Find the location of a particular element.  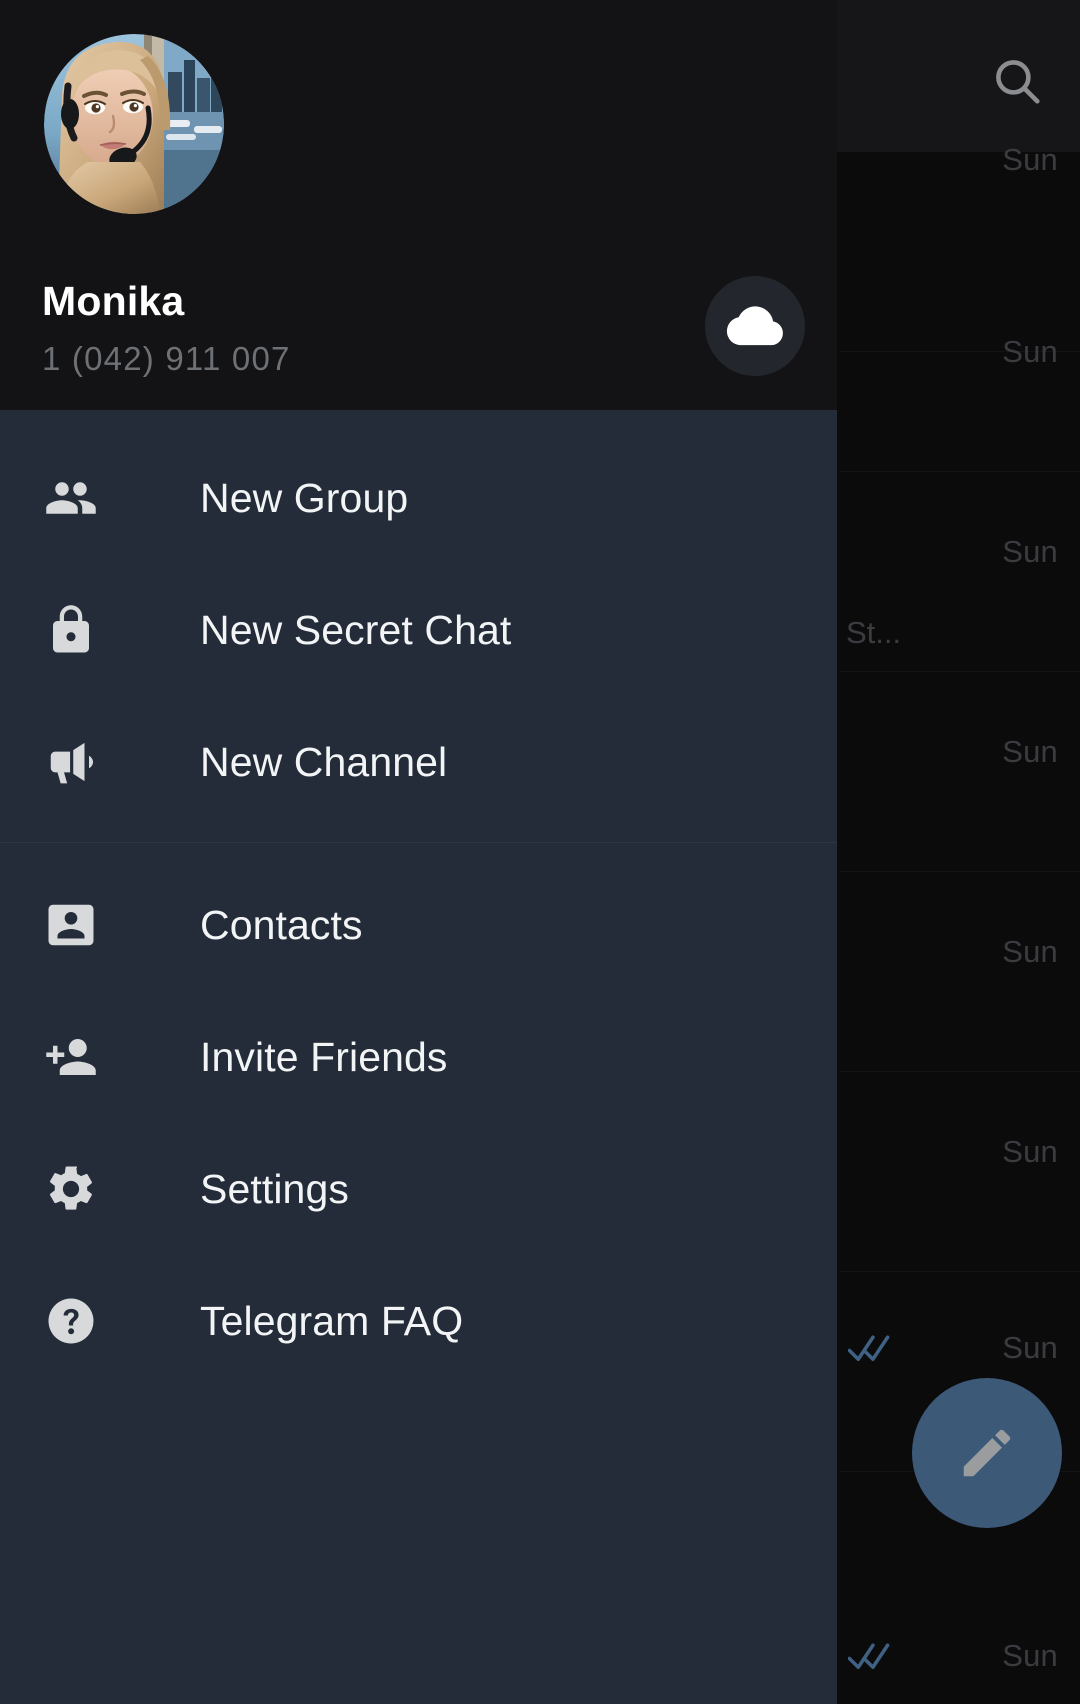

menu-item-label: Invite Friends is located at coordinates (324, 1056).